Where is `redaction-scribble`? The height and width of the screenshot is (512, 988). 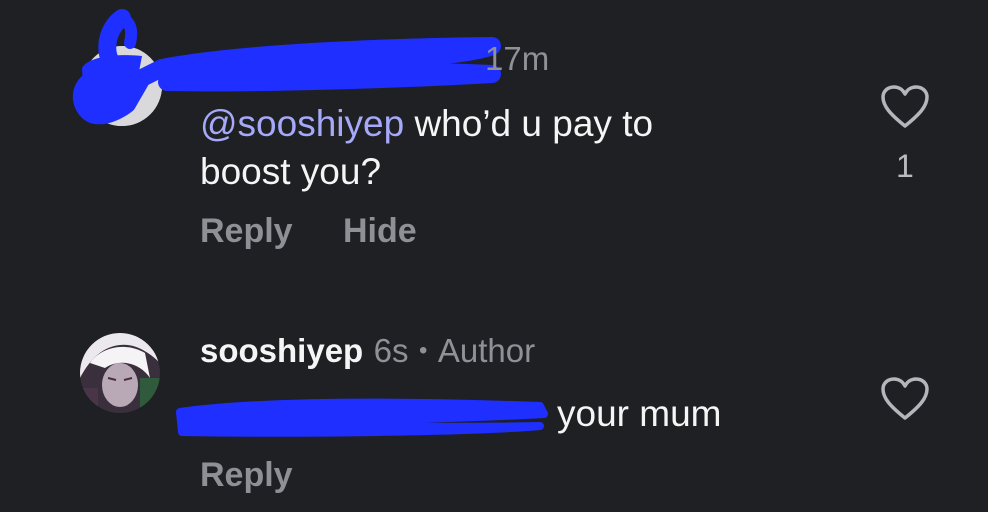 redaction-scribble is located at coordinates (362, 417).